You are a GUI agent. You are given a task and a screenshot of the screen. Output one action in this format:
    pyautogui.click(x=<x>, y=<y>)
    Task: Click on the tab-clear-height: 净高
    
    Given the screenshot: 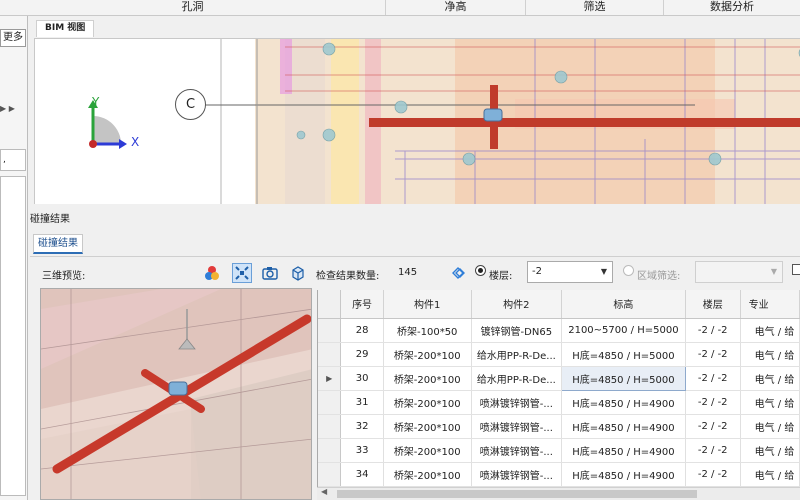 What is the action you would take?
    pyautogui.click(x=455, y=7)
    